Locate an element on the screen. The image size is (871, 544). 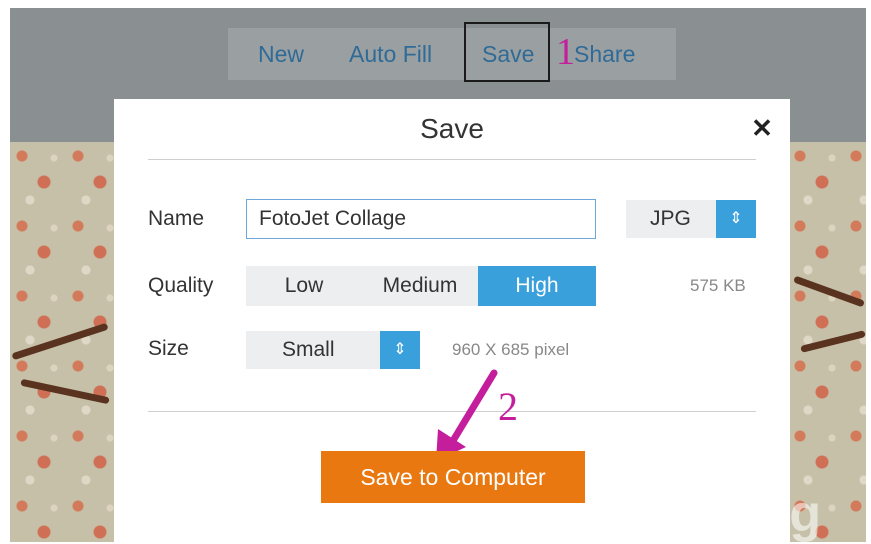
format-select: JPG ⇕ is located at coordinates (691, 219).